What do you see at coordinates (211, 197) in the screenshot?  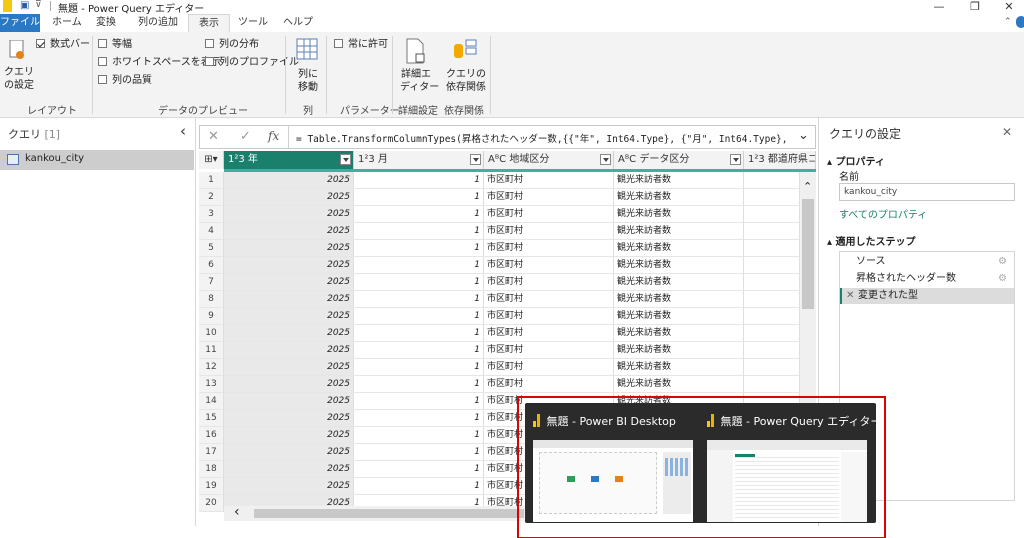 I see `row-number: 2` at bounding box center [211, 197].